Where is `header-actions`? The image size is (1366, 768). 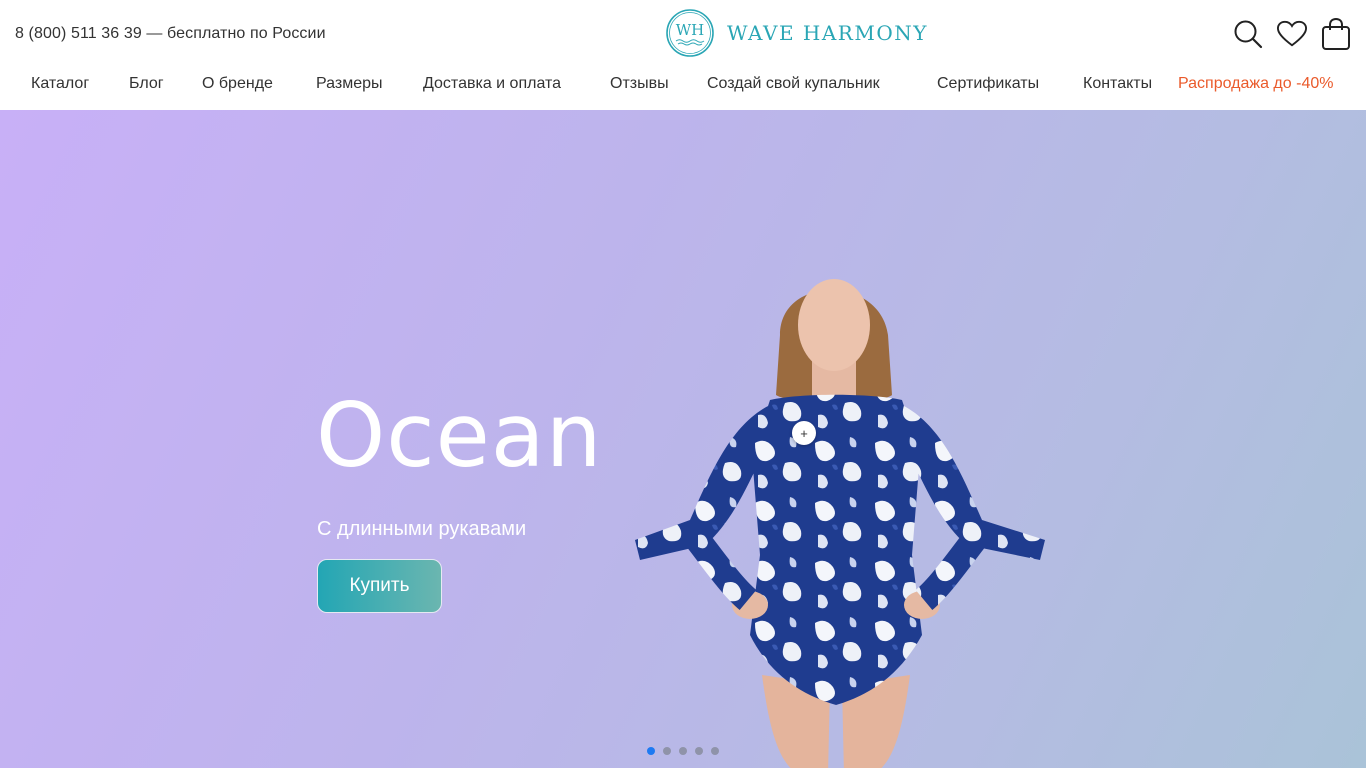
header-actions is located at coordinates (1292, 34).